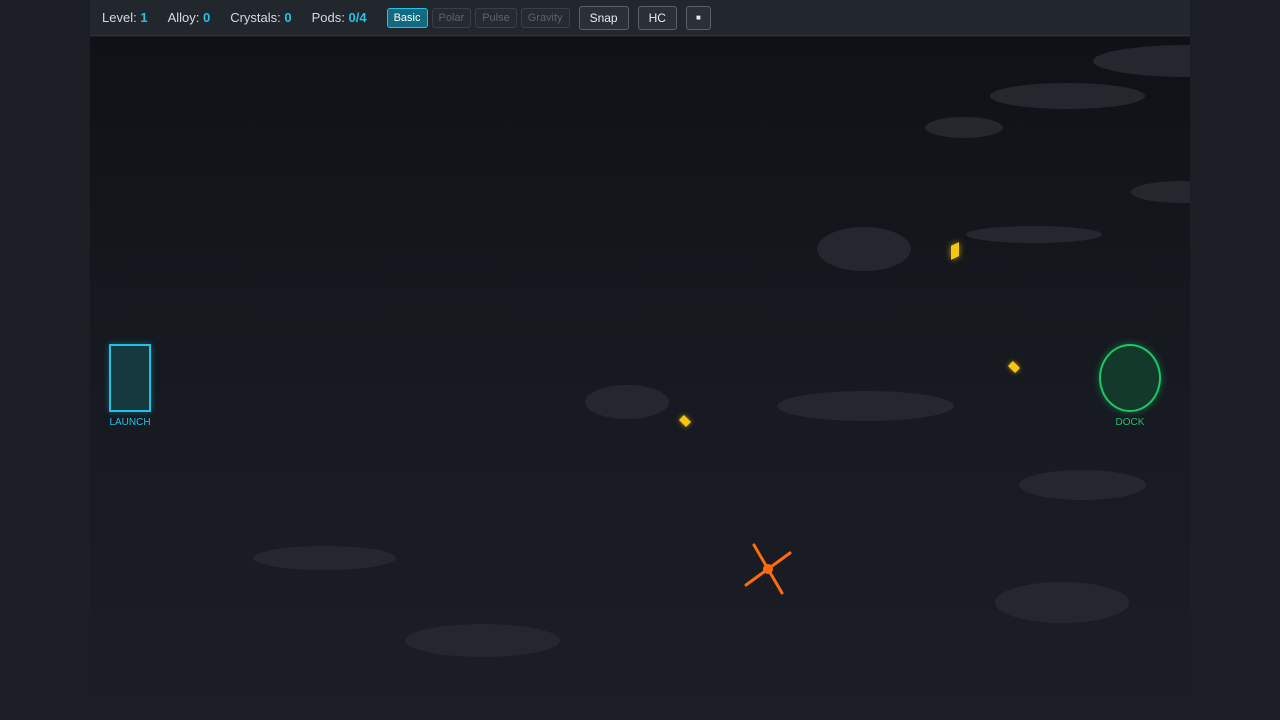 The height and width of the screenshot is (720, 1280). Describe the element at coordinates (183, 17) in the screenshot. I see `alloy-label: Alloy:` at that location.